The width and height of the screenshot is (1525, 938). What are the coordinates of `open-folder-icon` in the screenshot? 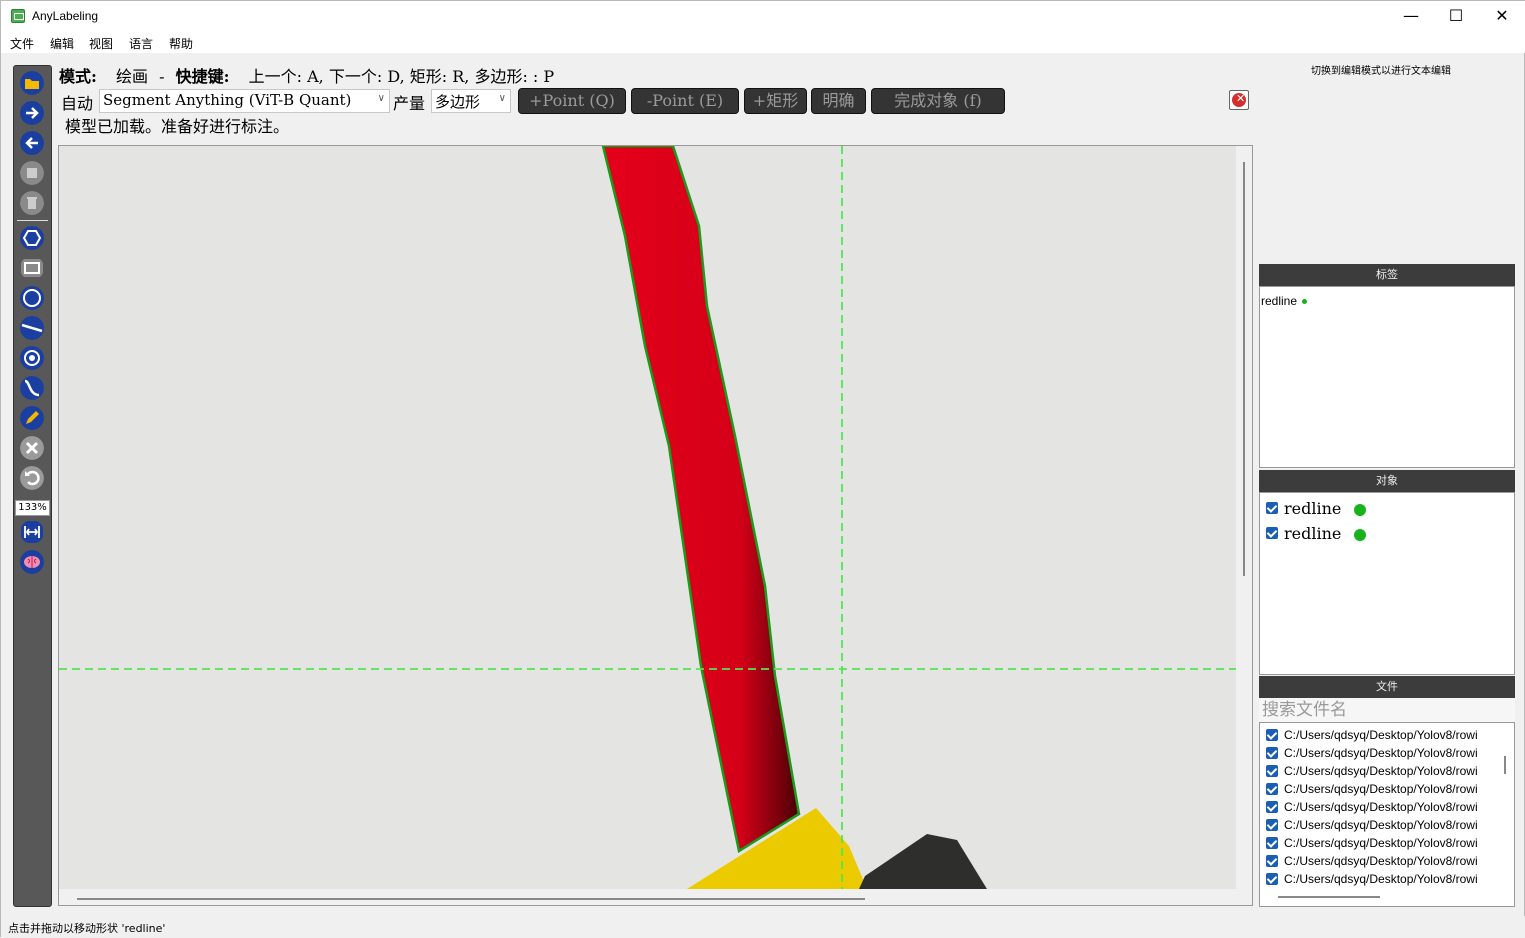 It's located at (32, 83).